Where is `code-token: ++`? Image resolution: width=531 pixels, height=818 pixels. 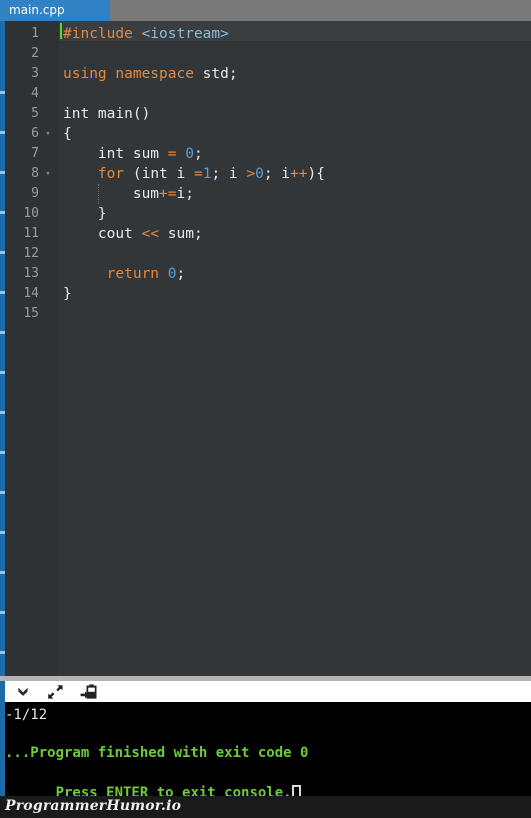
code-token: ++ is located at coordinates (299, 174).